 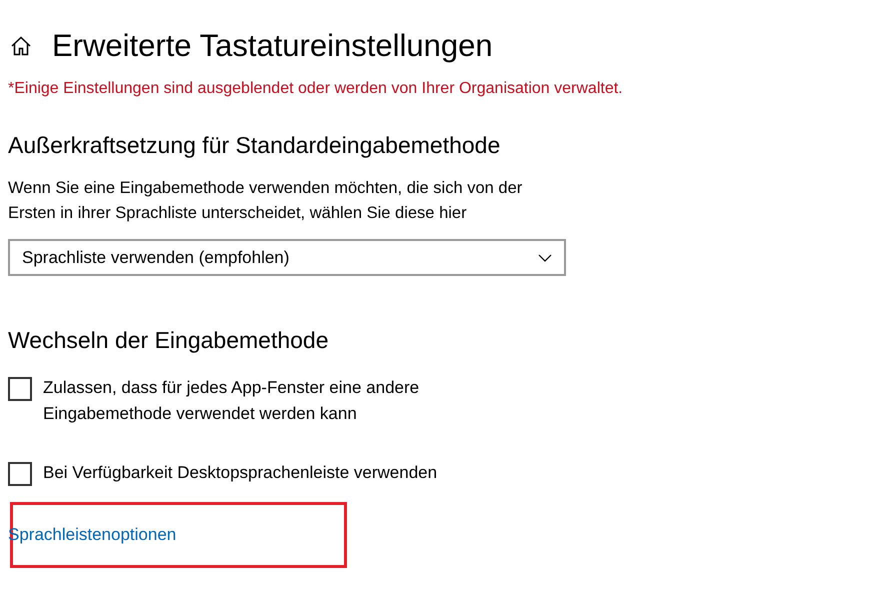 I want to click on section-description: Wenn Sie eine Eingabemethode verwenden möchten, die sich von der Ersten in ihrer Sprachliste unterscheidet, wählen Sie diese hier, so click(x=266, y=201).